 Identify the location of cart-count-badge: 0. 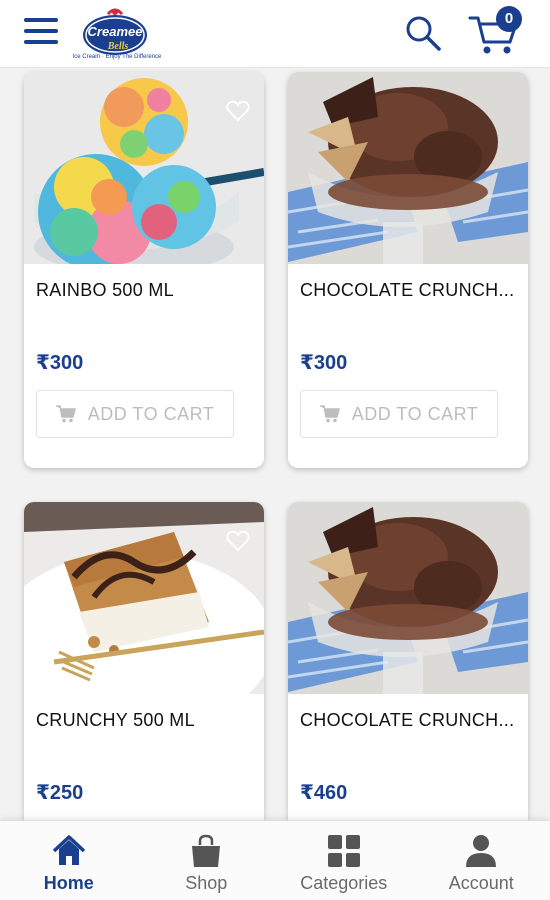
(509, 19).